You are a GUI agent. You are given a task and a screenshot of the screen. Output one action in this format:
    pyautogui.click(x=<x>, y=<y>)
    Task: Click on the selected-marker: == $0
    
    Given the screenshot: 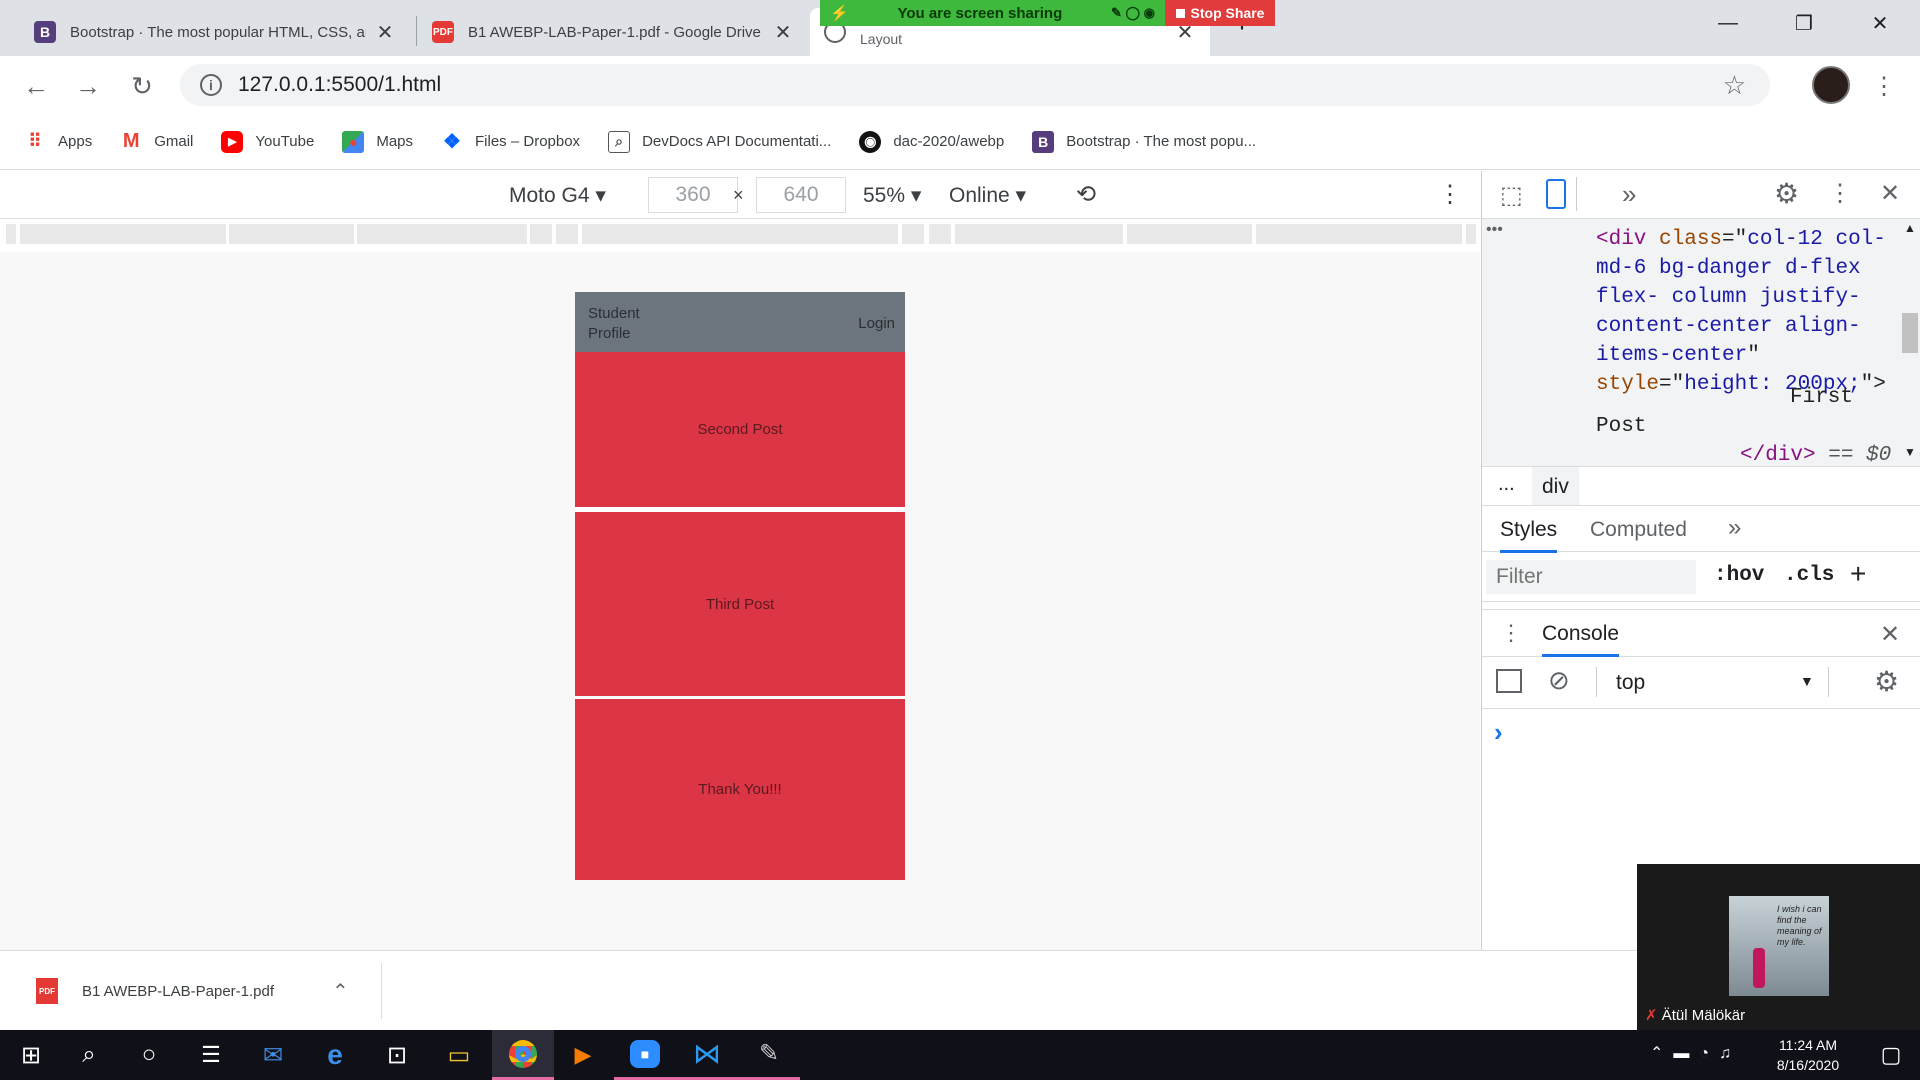 What is the action you would take?
    pyautogui.click(x=1860, y=455)
    